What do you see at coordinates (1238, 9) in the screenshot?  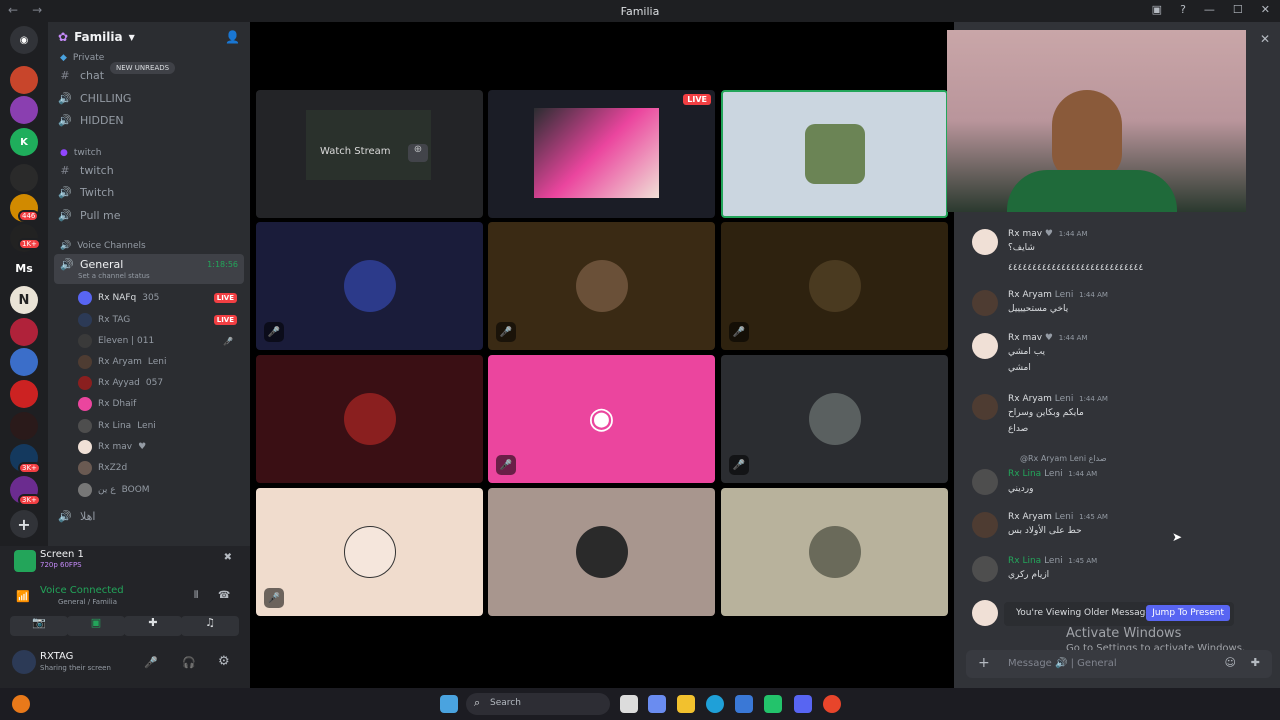 I see `maximize-button: ☐` at bounding box center [1238, 9].